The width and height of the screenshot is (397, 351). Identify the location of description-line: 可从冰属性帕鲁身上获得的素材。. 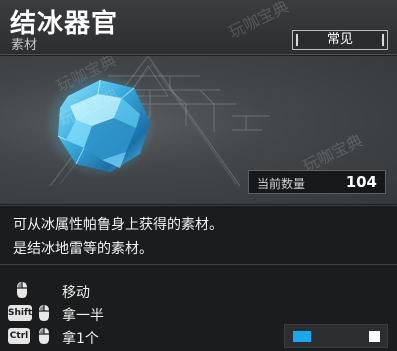
(118, 225).